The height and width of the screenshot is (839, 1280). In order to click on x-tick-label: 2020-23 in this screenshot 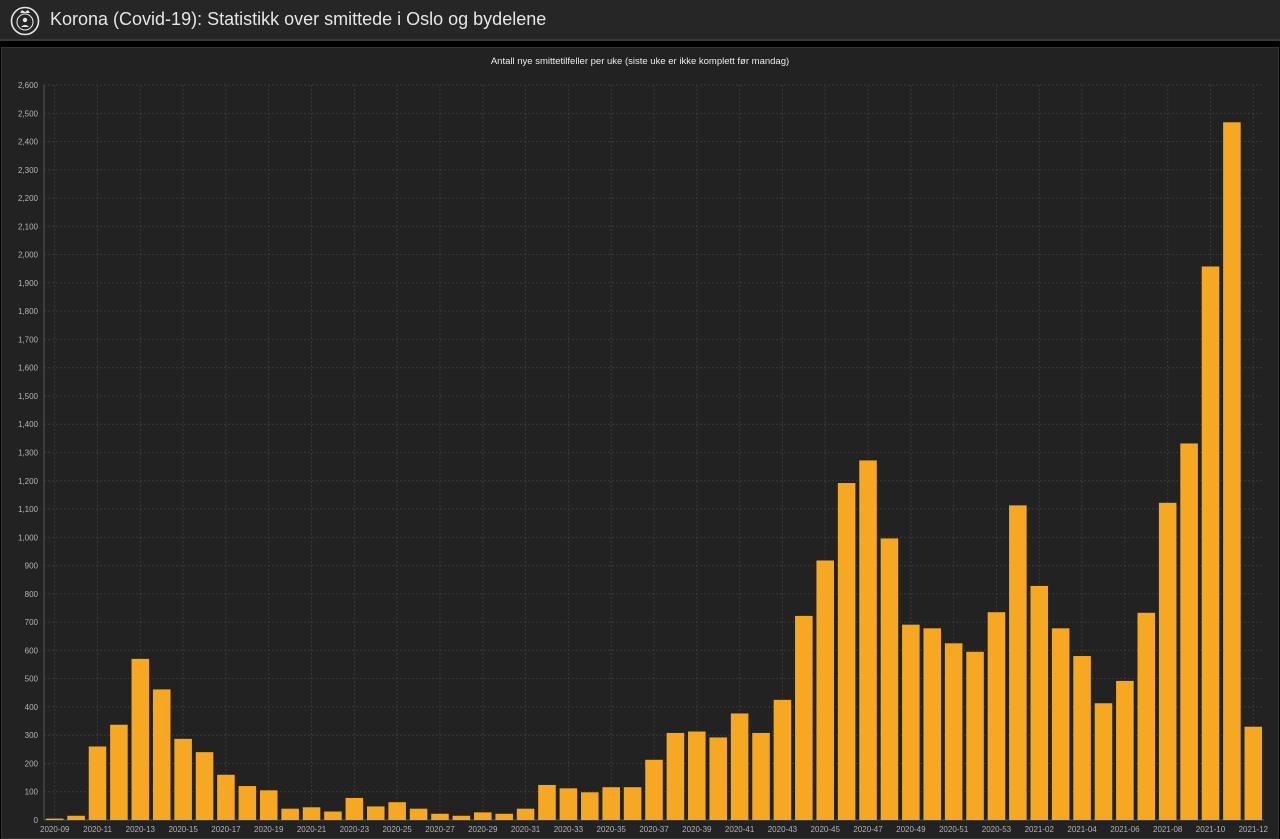, I will do `click(355, 829)`.